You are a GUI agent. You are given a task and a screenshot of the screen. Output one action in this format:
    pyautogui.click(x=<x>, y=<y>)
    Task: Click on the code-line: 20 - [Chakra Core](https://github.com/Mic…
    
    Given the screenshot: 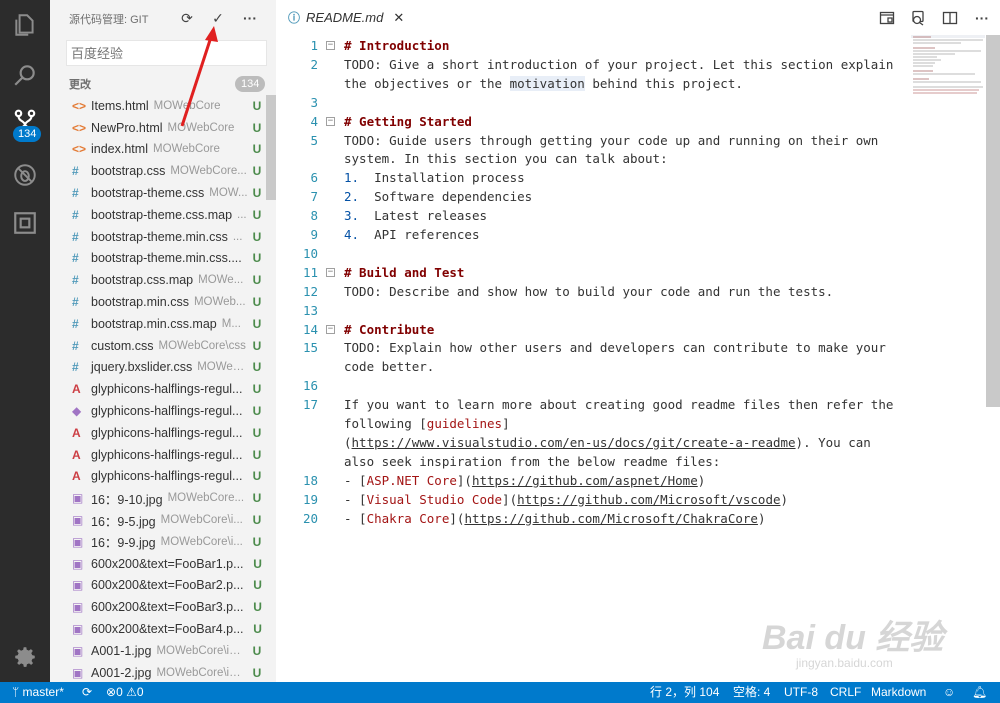 What is the action you would take?
    pyautogui.click(x=591, y=518)
    